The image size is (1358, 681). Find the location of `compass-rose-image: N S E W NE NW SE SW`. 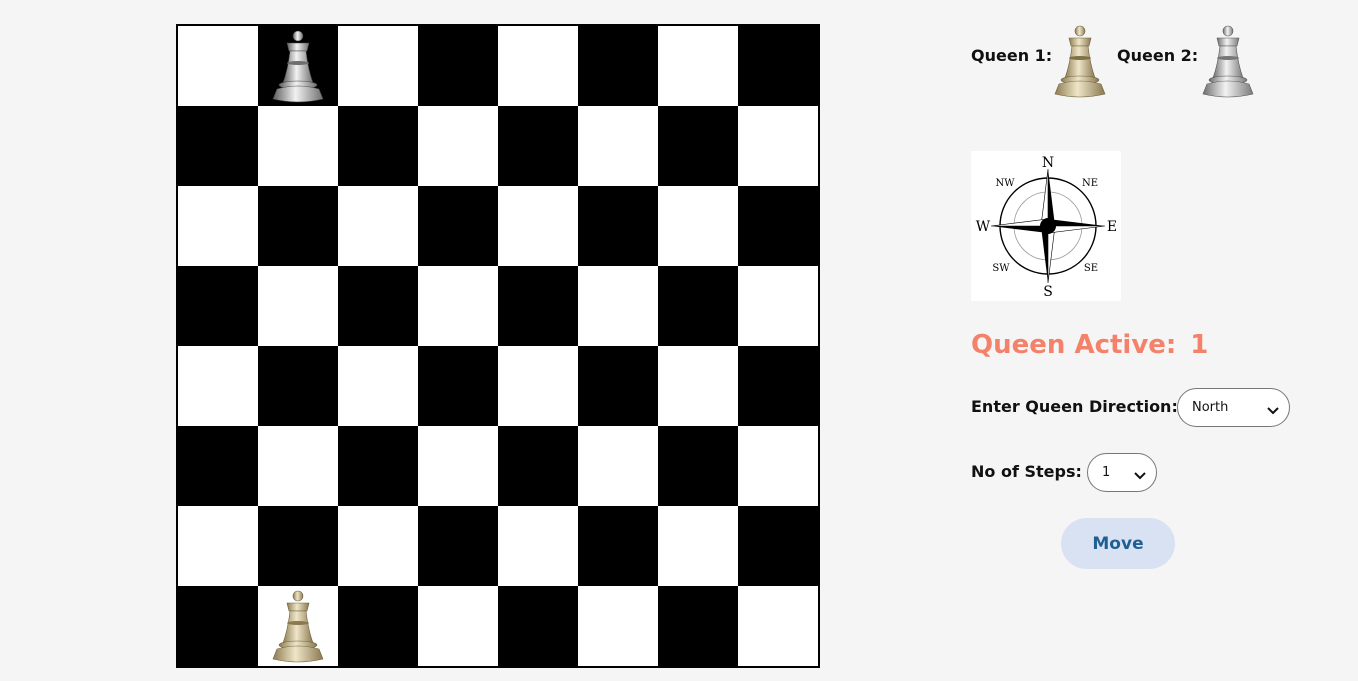

compass-rose-image: N S E W NE NW SE SW is located at coordinates (1046, 226).